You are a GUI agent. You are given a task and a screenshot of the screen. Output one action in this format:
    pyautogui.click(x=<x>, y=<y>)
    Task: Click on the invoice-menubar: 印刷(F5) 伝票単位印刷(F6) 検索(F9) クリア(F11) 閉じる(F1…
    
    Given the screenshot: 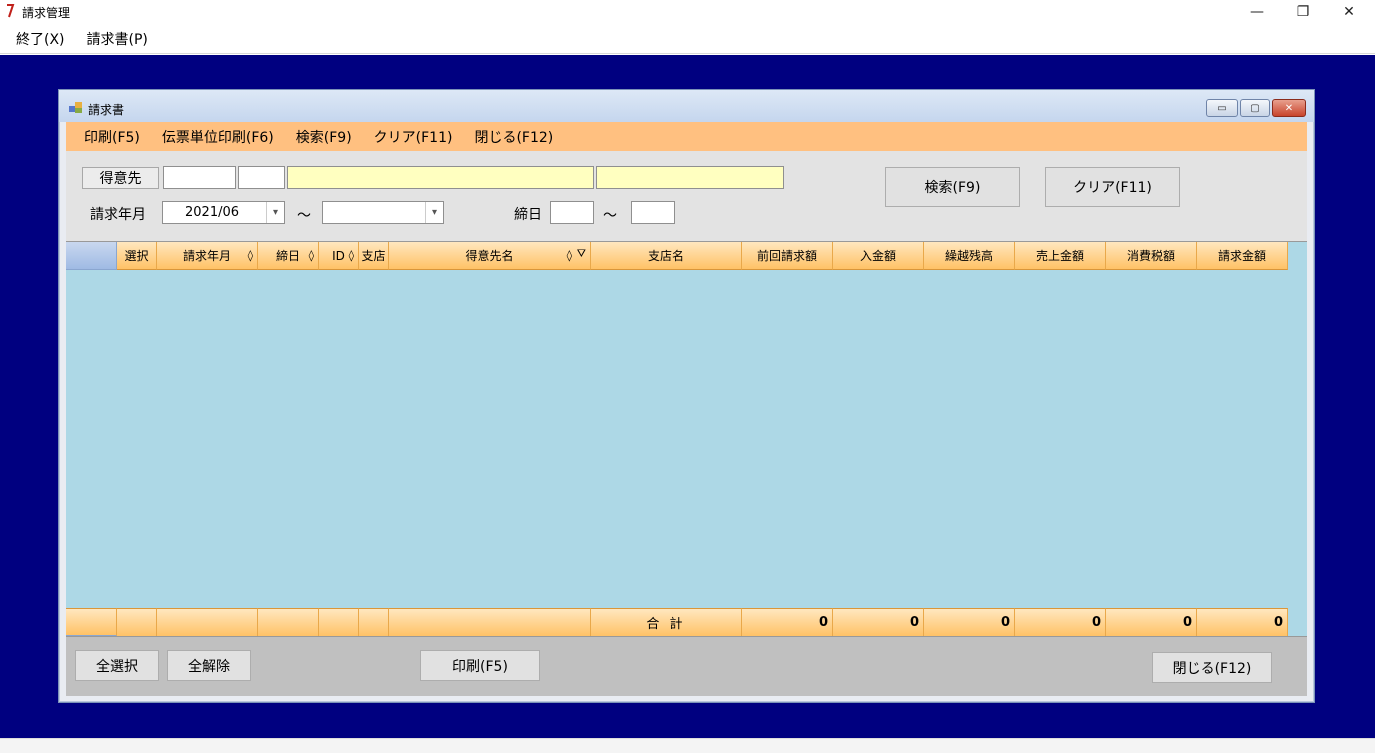 What is the action you would take?
    pyautogui.click(x=686, y=136)
    